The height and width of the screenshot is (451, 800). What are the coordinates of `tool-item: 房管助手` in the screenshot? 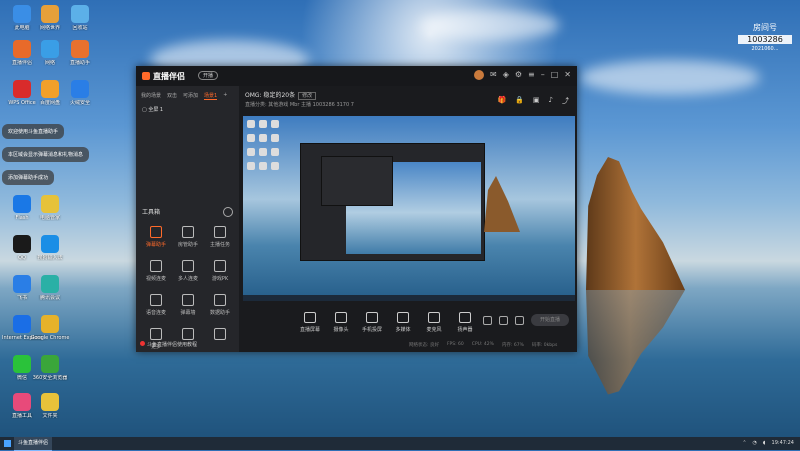 It's located at (188, 237).